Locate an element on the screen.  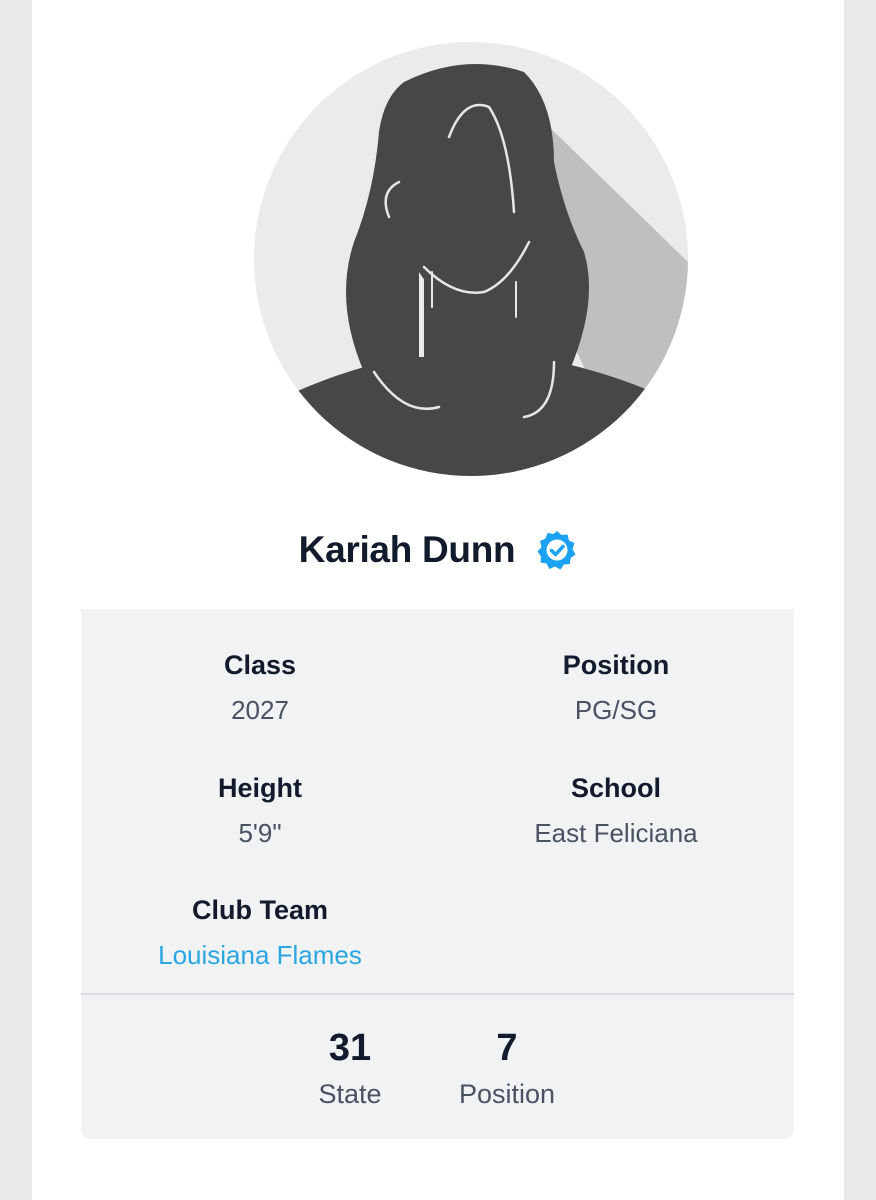
state-rank-label: State is located at coordinates (350, 1094).